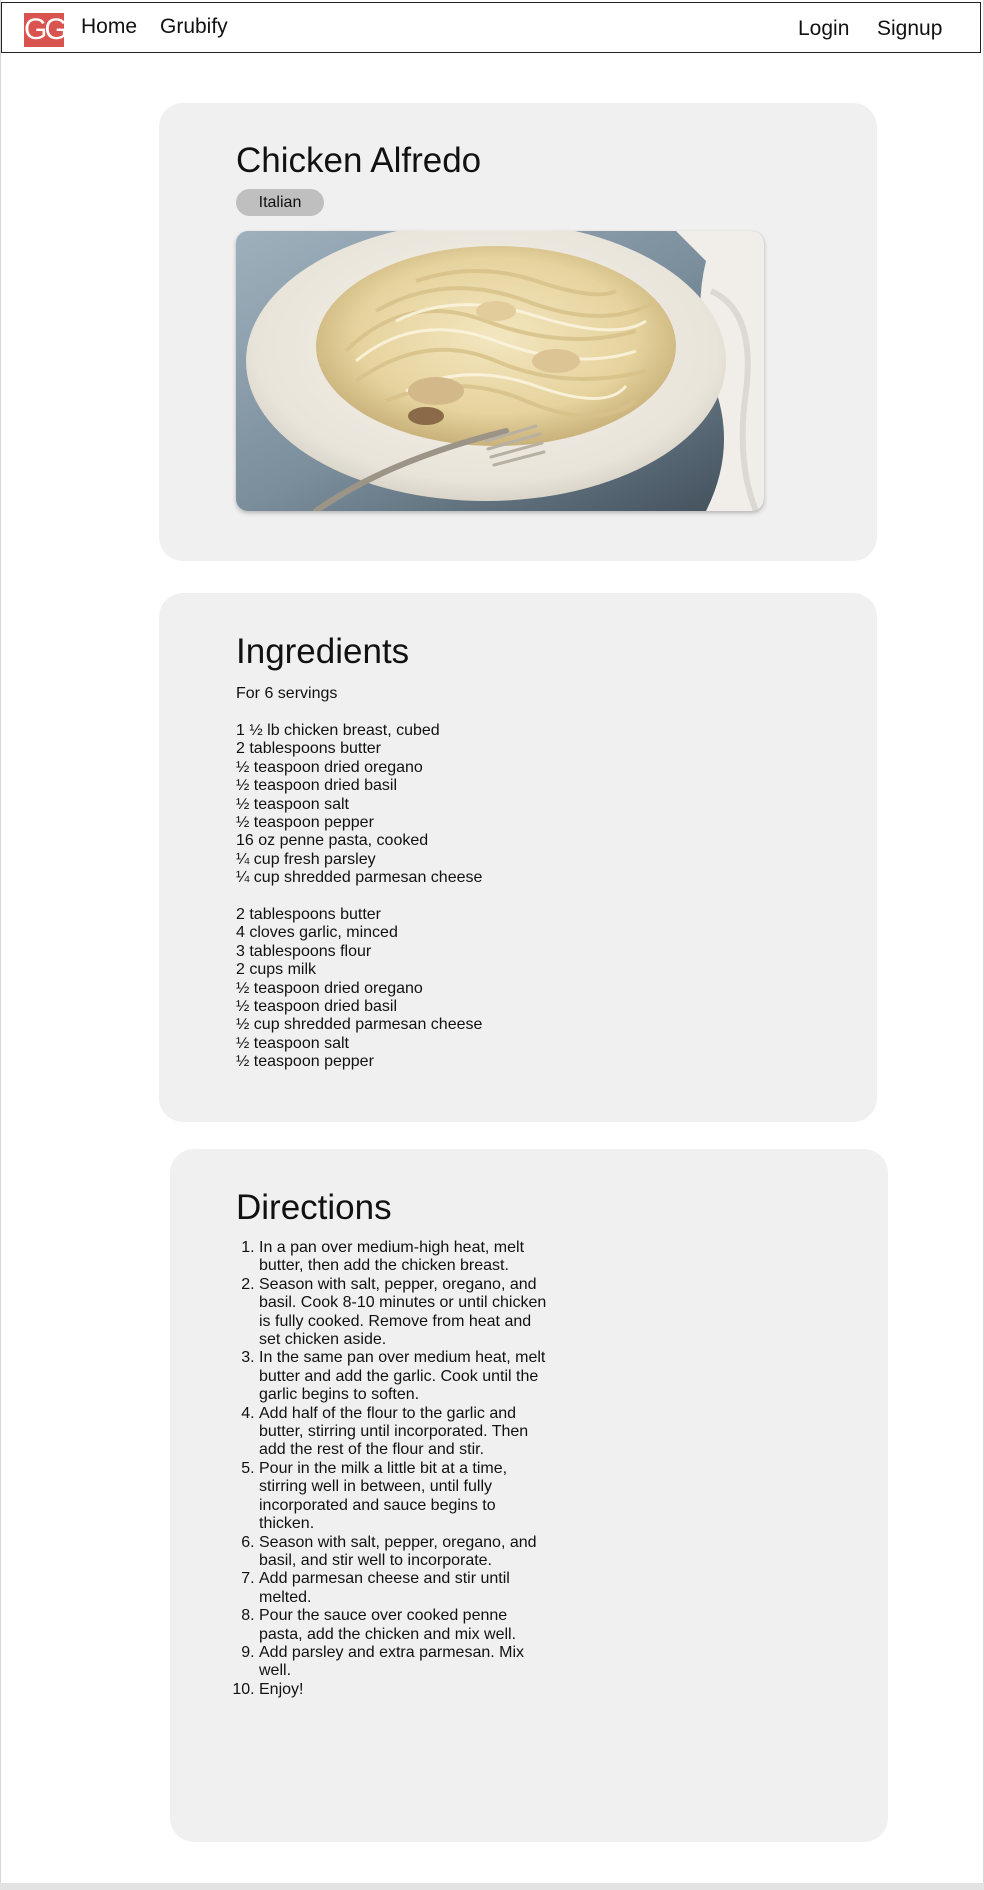 This screenshot has width=984, height=1890. I want to click on ingredient-item: ¼ cup shredded parmesan cheese, so click(359, 878).